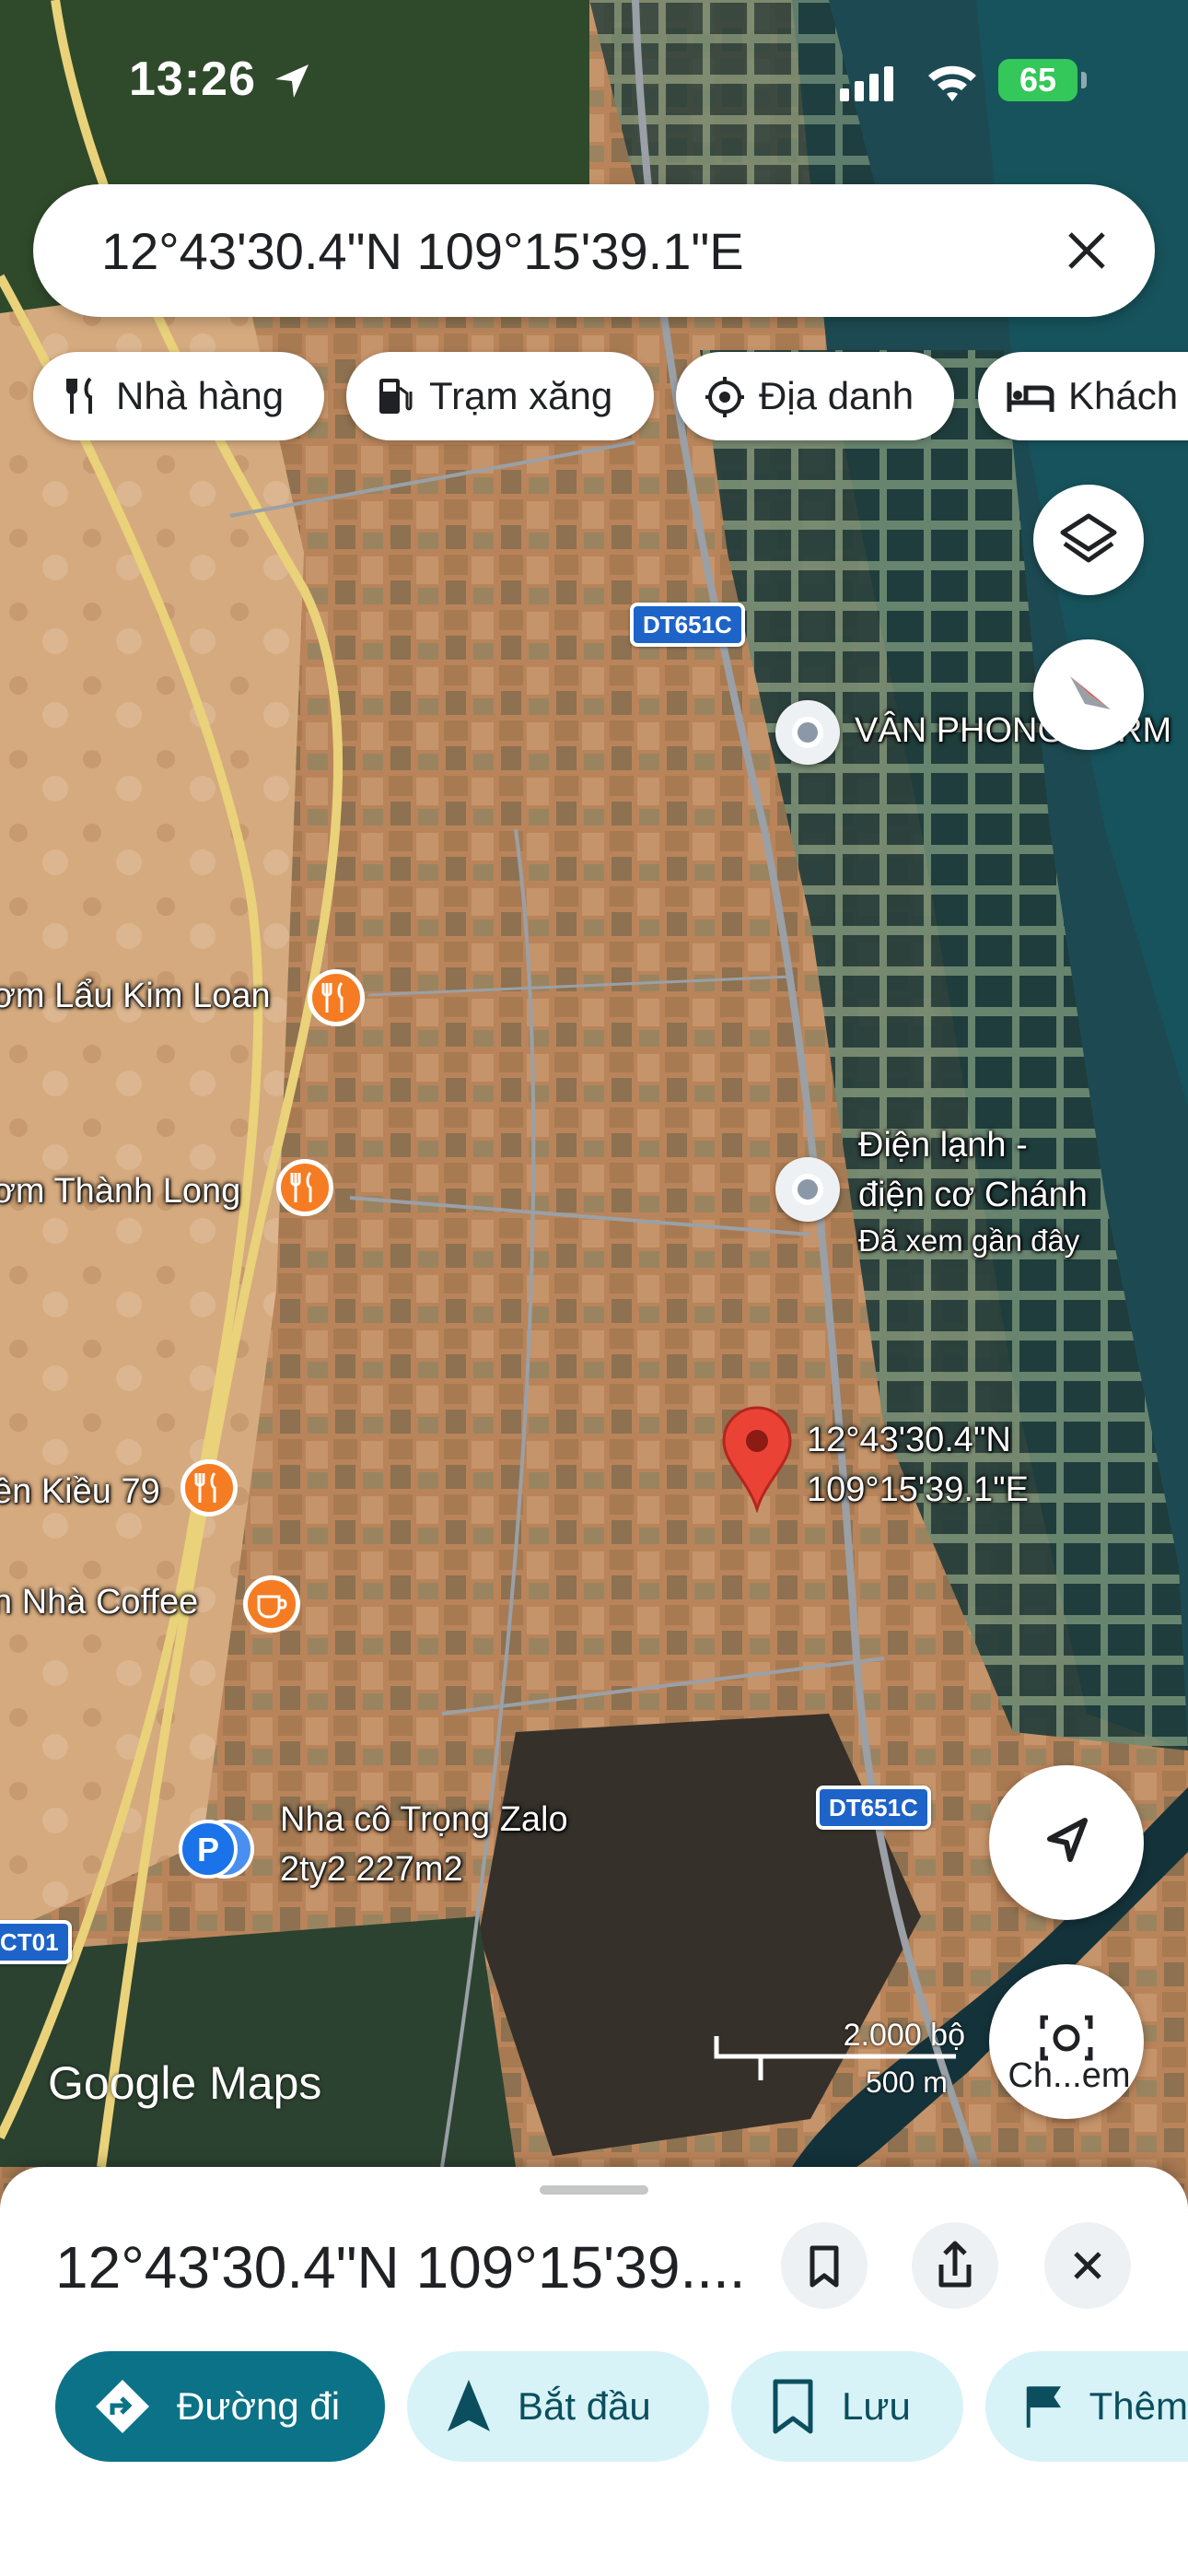 This screenshot has height=2576, width=1188. What do you see at coordinates (122, 2406) in the screenshot?
I see `directions-icon` at bounding box center [122, 2406].